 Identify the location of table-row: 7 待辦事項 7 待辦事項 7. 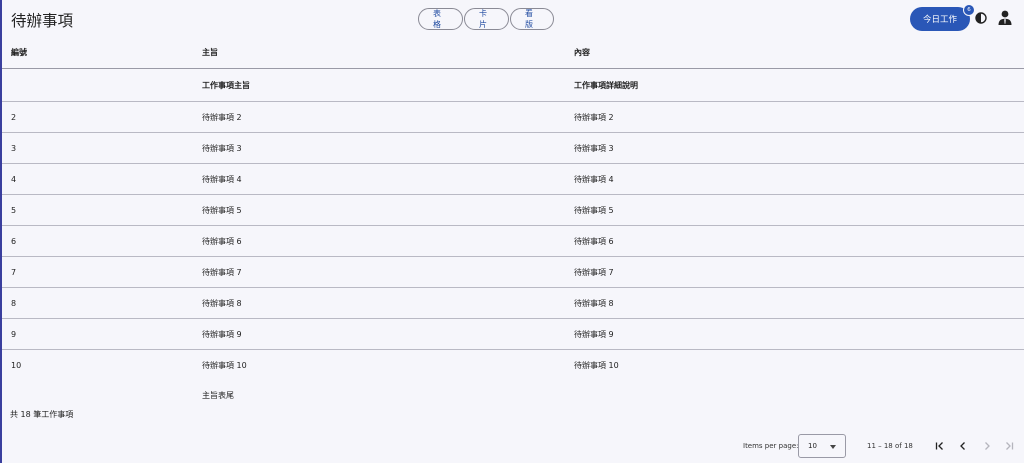
(513, 272).